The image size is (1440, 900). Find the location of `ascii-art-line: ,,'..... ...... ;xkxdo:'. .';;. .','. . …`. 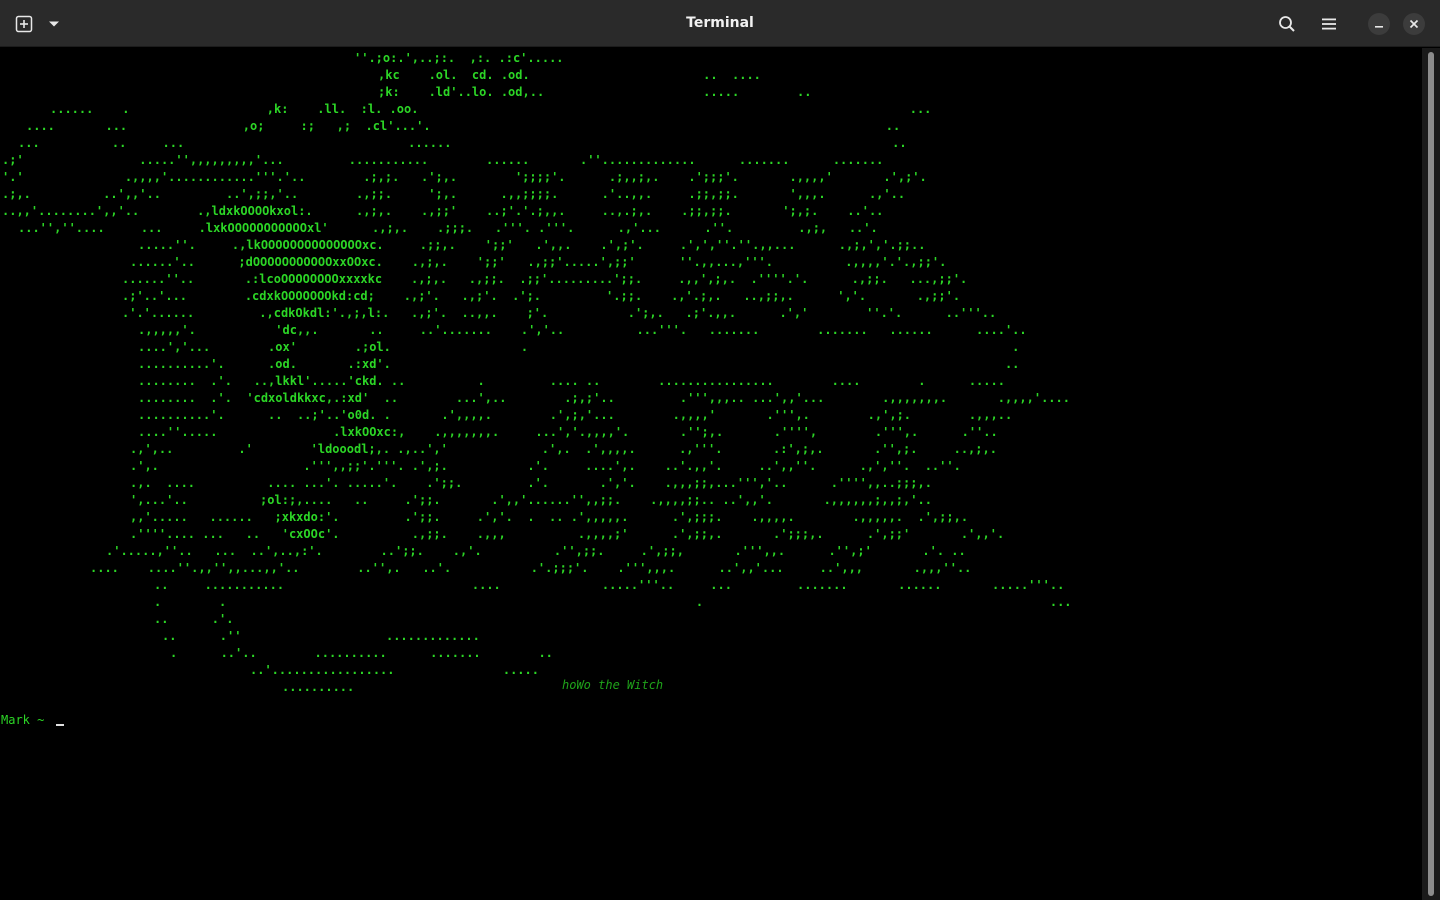

ascii-art-line: ,,'..... ...... ;xkxdo:'. .';;. .','. . … is located at coordinates (549, 517).